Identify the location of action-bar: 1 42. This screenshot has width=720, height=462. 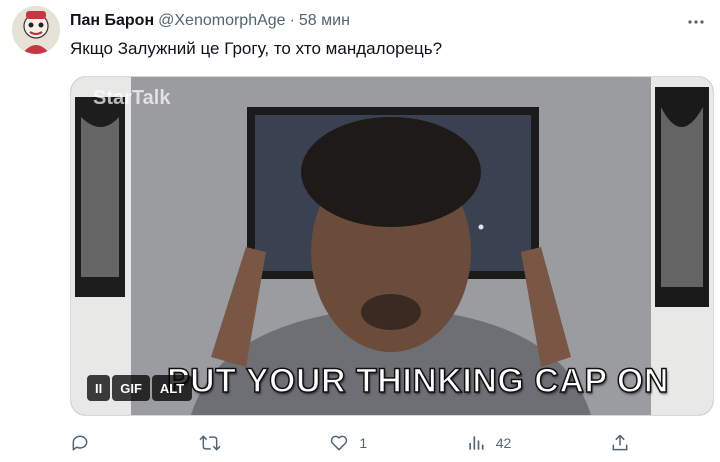
(350, 443).